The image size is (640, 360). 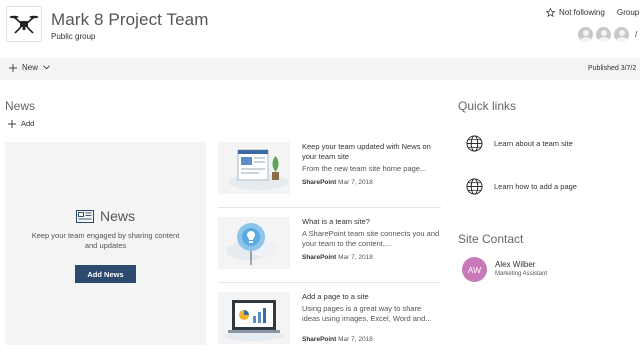 I want to click on group-members, so click(x=603, y=34).